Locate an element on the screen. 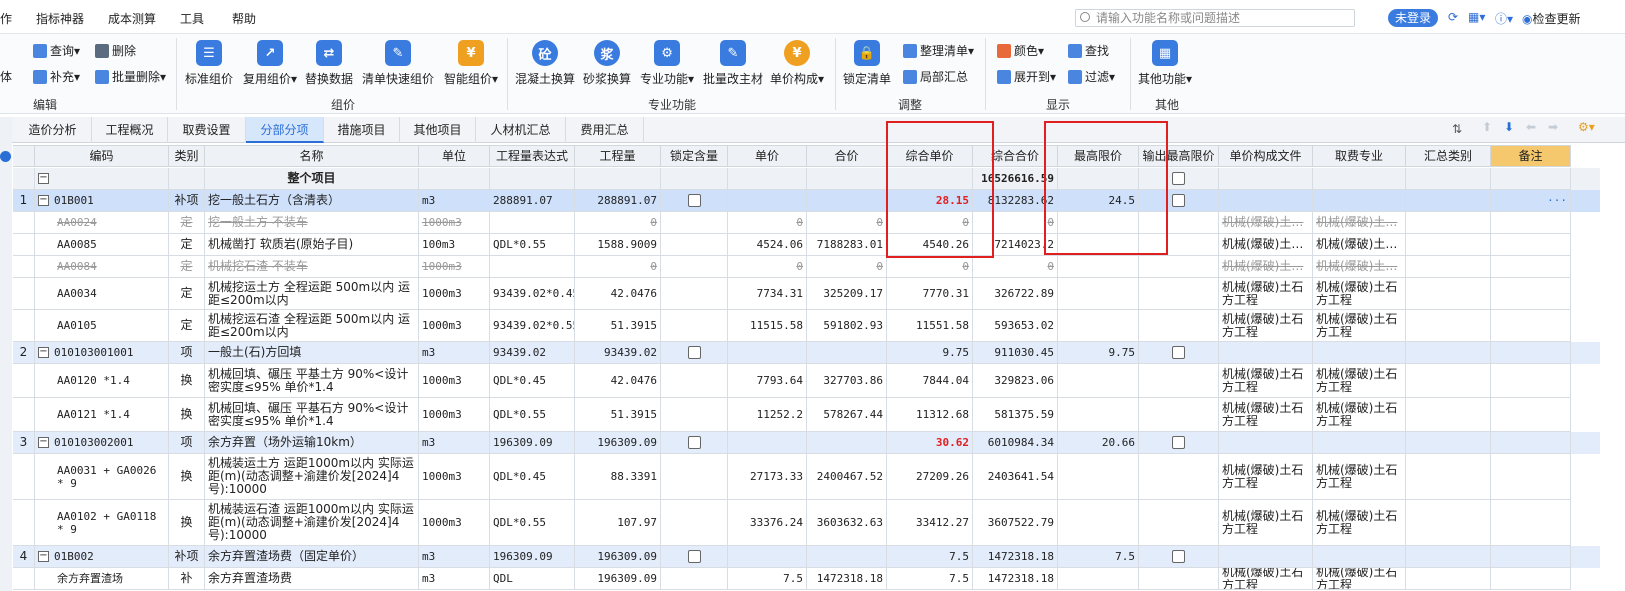 Image resolution: width=1625 pixels, height=591 pixels. composite-total: 581375.59 is located at coordinates (1015, 415).